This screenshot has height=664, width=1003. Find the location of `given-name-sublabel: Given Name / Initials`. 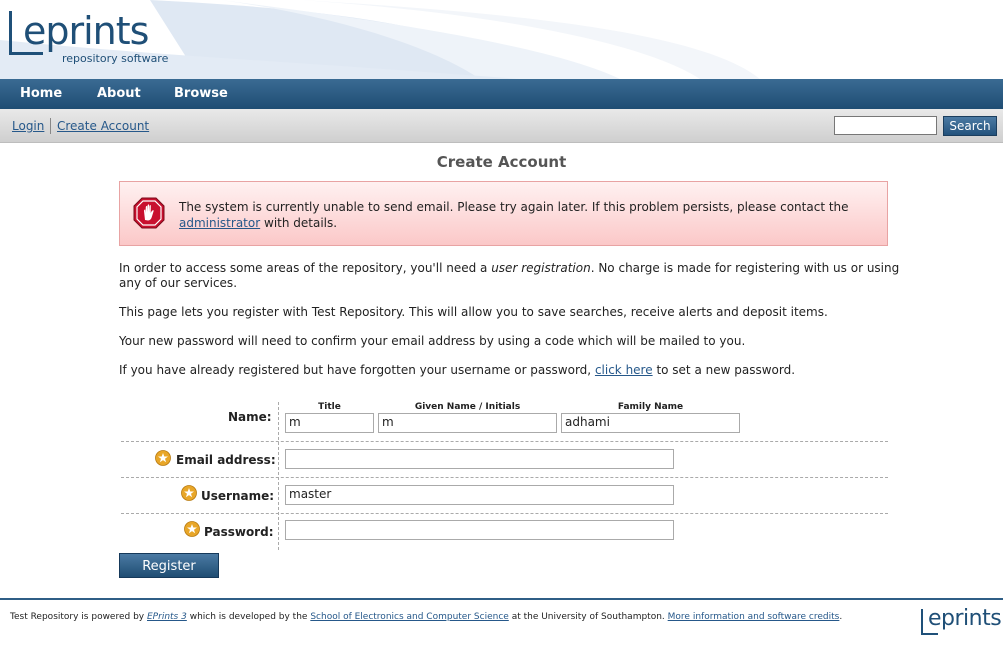

given-name-sublabel: Given Name / Initials is located at coordinates (467, 407).